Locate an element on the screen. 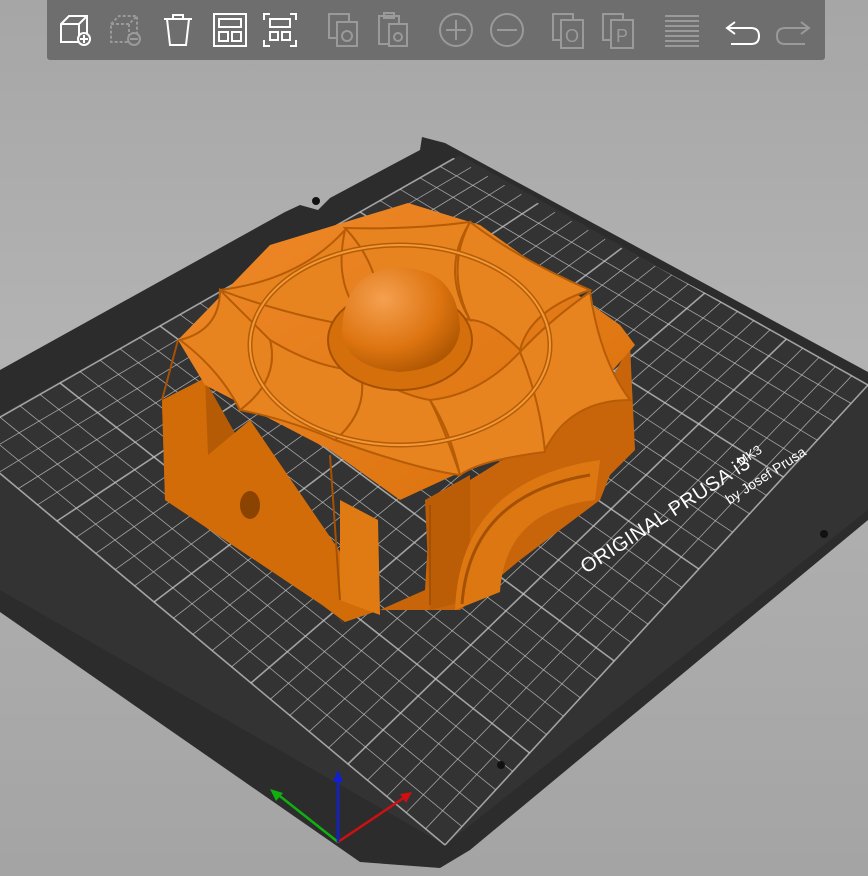  undo-button is located at coordinates (743, 30).